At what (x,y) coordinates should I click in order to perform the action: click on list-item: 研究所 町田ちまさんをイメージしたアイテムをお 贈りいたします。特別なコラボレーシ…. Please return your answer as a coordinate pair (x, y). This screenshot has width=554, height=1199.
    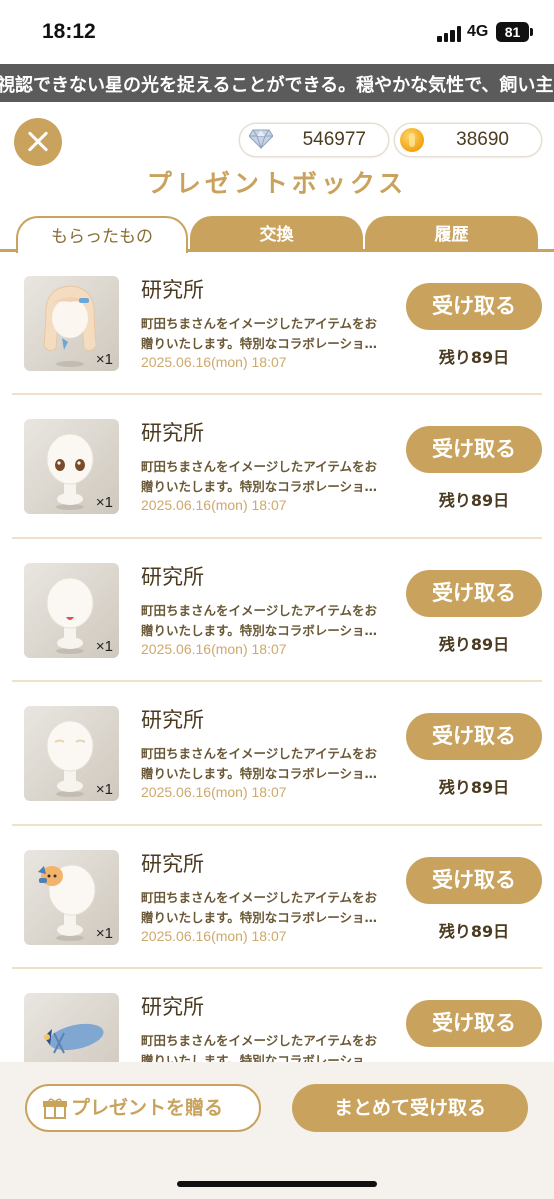
    Looking at the image, I should click on (277, 1015).